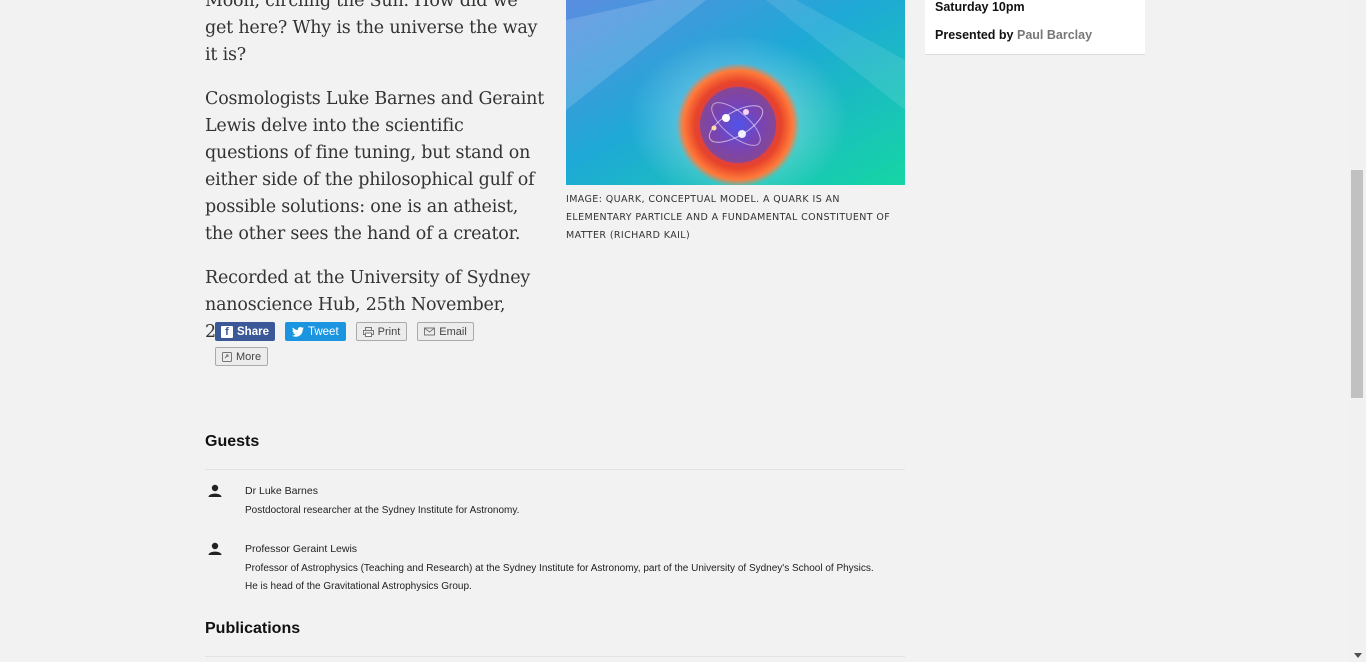 This screenshot has width=1366, height=662. Describe the element at coordinates (389, 331) in the screenshot. I see `print-label: Print` at that location.